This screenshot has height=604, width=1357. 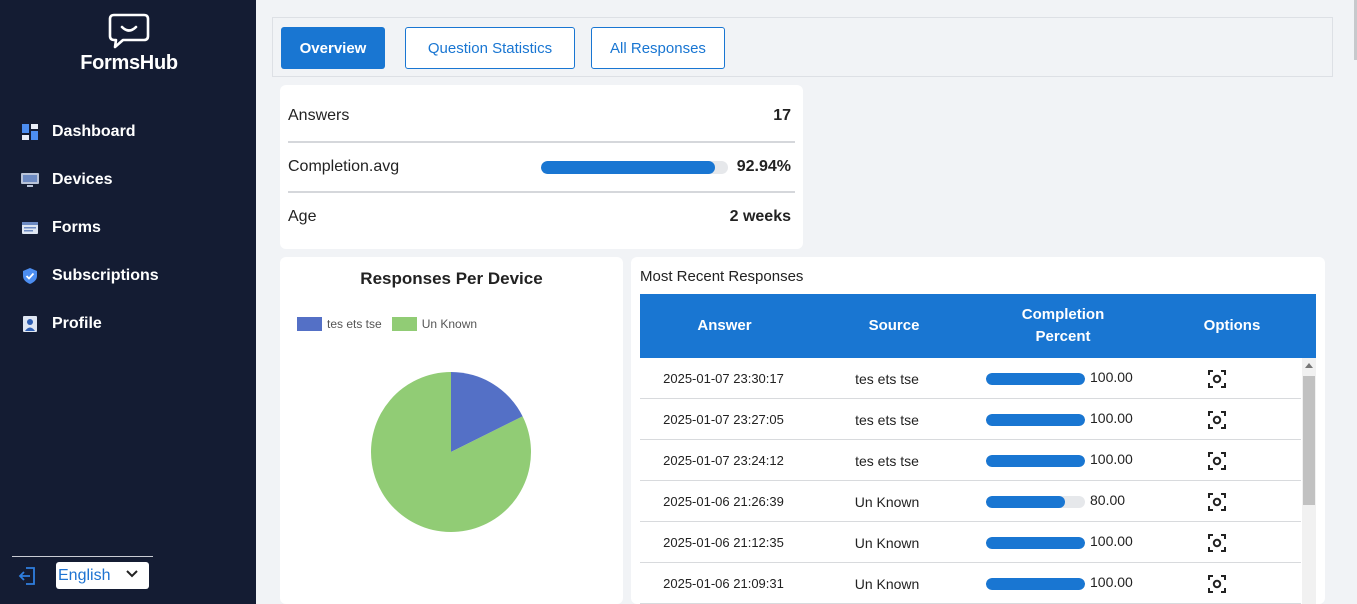 What do you see at coordinates (723, 378) in the screenshot?
I see `answer-cell: 2025-01-07 23:30:17` at bounding box center [723, 378].